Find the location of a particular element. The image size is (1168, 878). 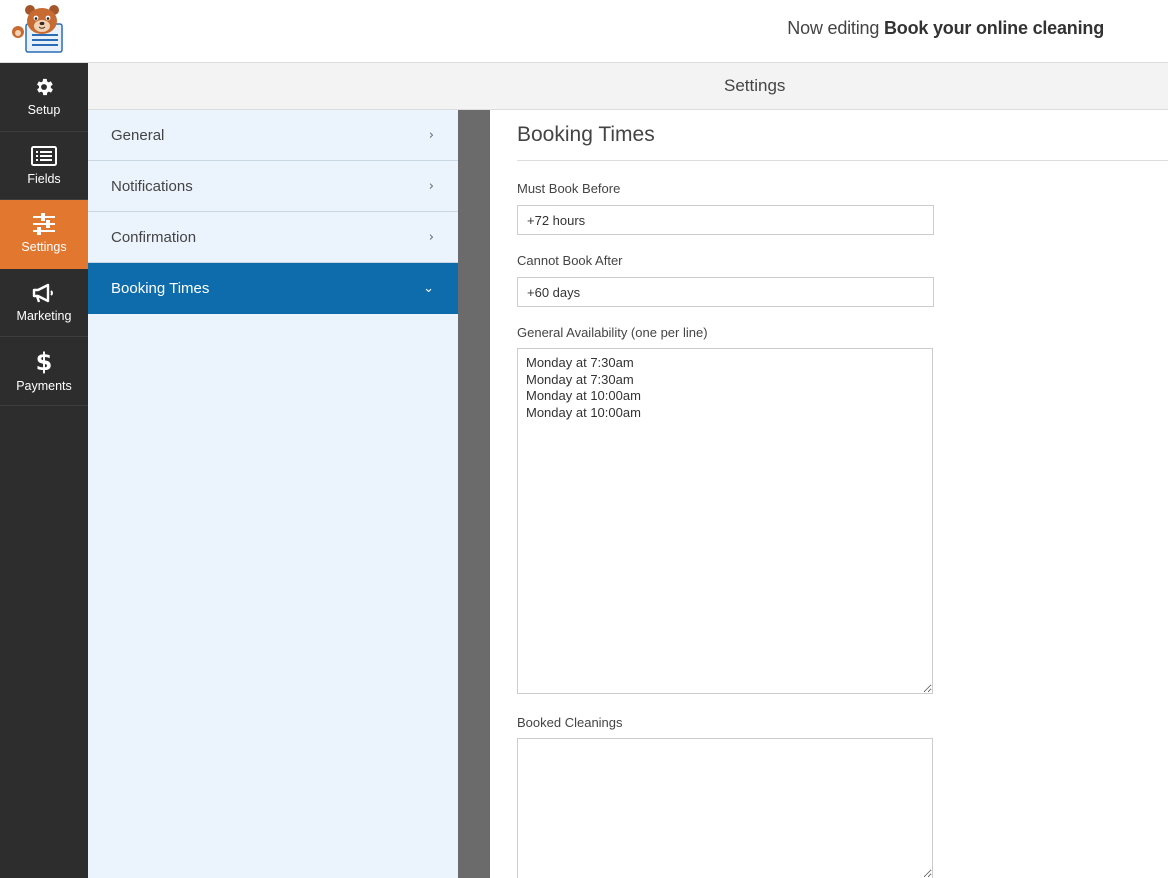

wpforms-bear-logo is located at coordinates (37, 29).